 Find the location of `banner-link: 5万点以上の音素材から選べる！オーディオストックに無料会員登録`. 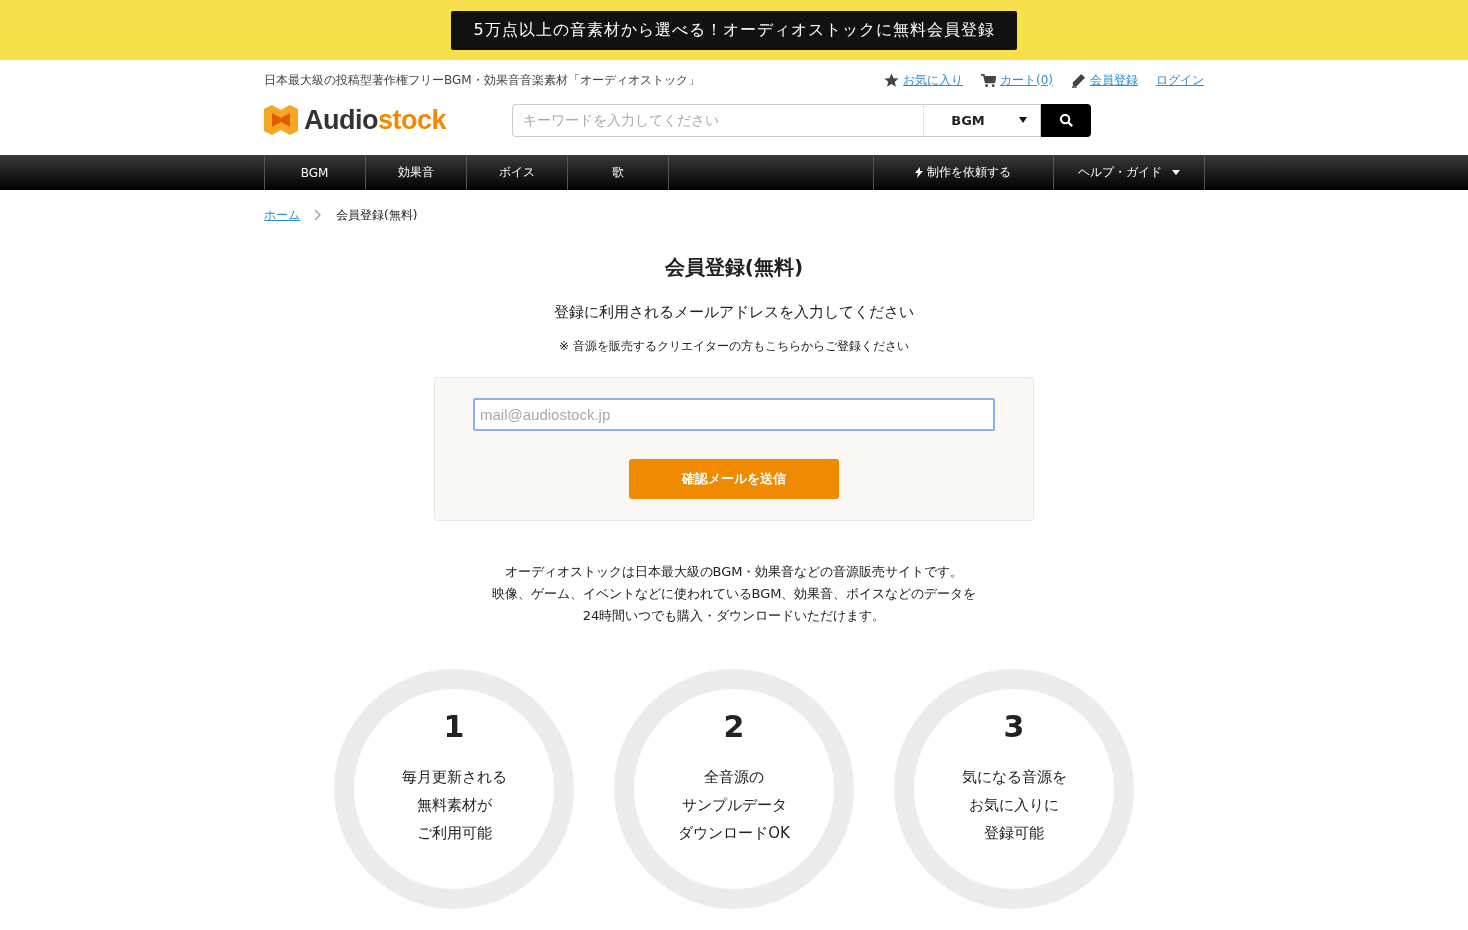

banner-link: 5万点以上の音素材から選べる！オーディオストックに無料会員登録 is located at coordinates (734, 30).